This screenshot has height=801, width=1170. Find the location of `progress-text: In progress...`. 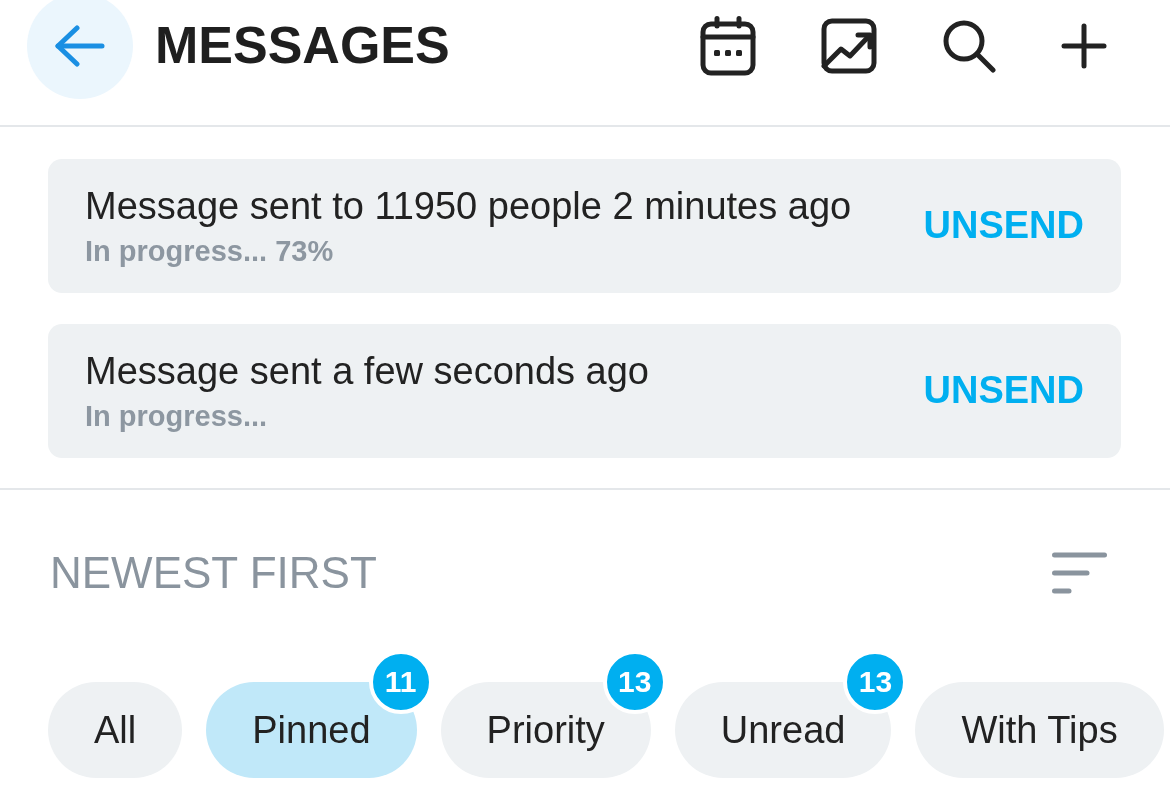

progress-text: In progress... is located at coordinates (177, 416).